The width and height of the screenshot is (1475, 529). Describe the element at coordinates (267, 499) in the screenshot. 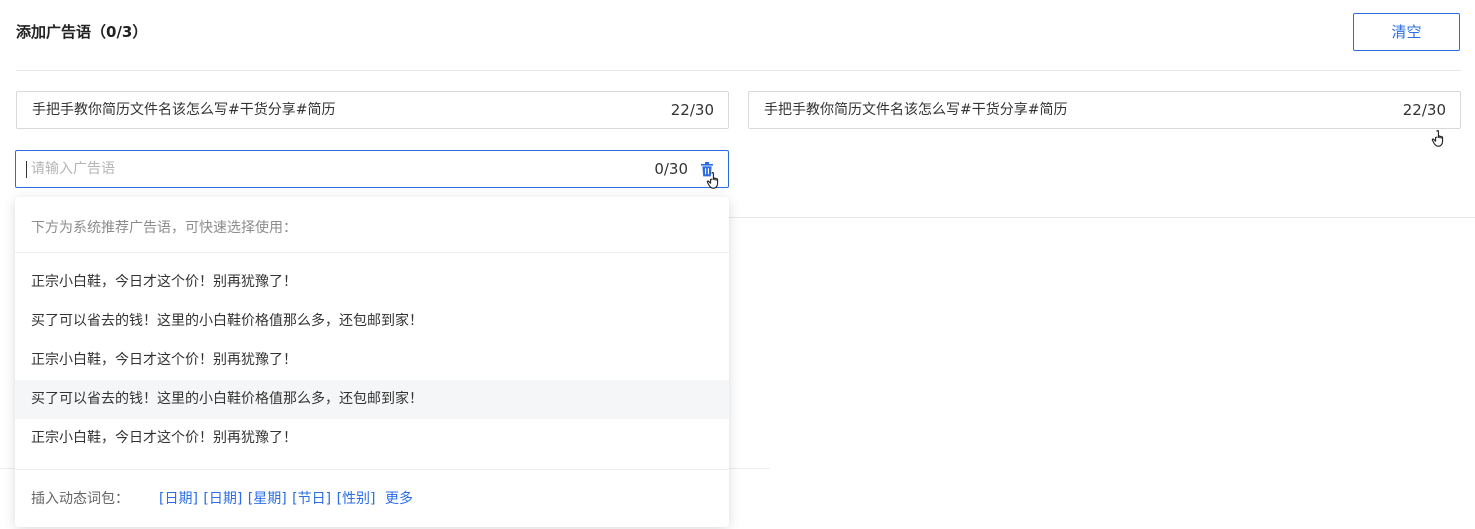

I see `dynamic-word-weekday: [星期]` at that location.